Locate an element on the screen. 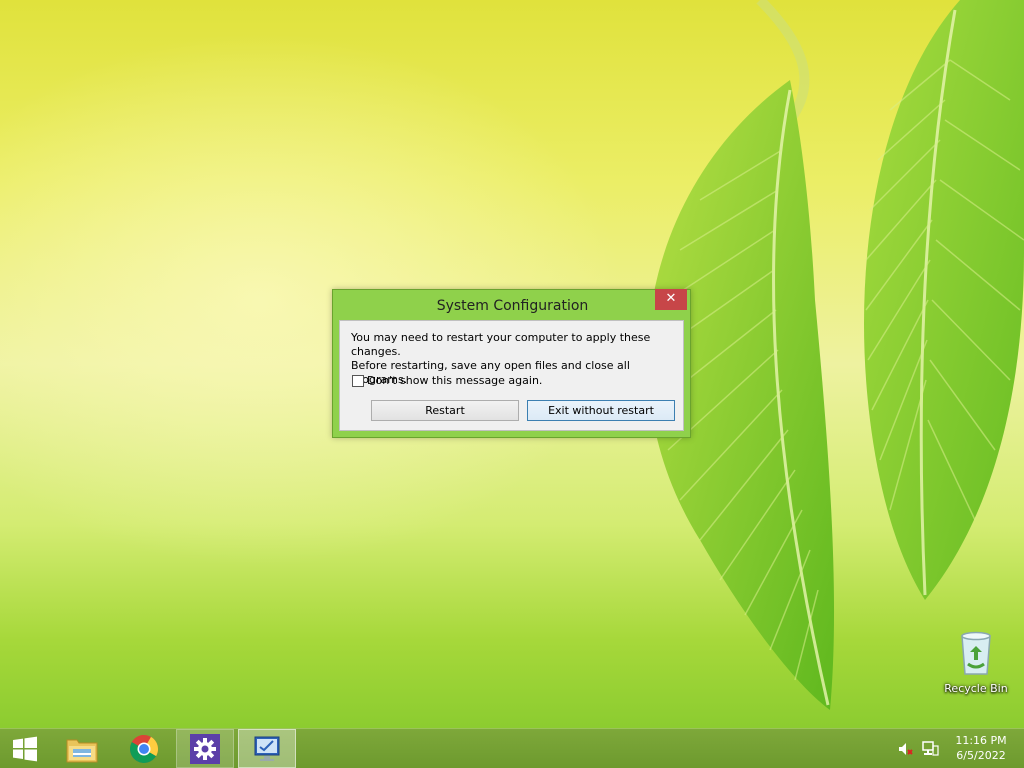 This screenshot has width=1024, height=768. tray-network is located at coordinates (930, 748).